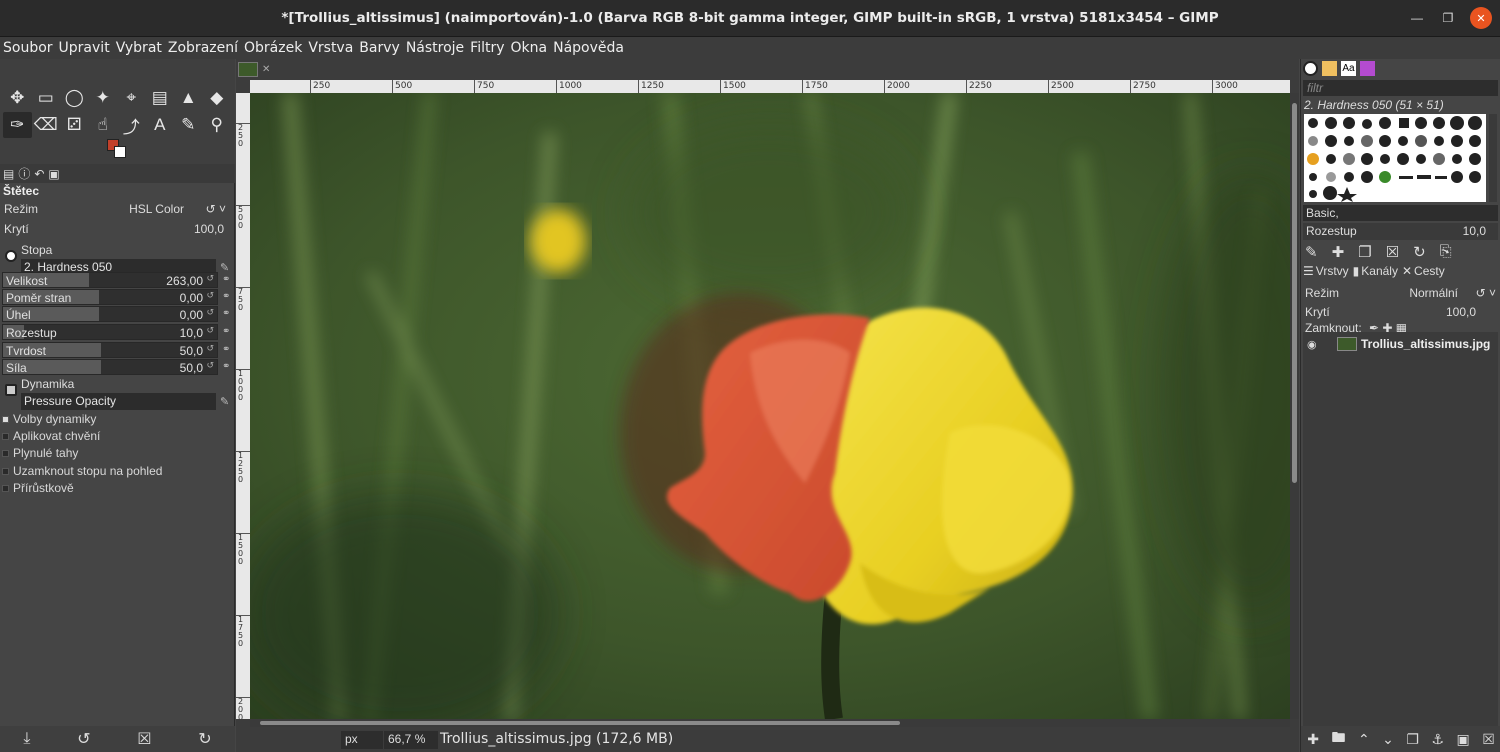 Image resolution: width=1500 pixels, height=752 pixels. I want to click on horizontal-scrollbar, so click(770, 723).